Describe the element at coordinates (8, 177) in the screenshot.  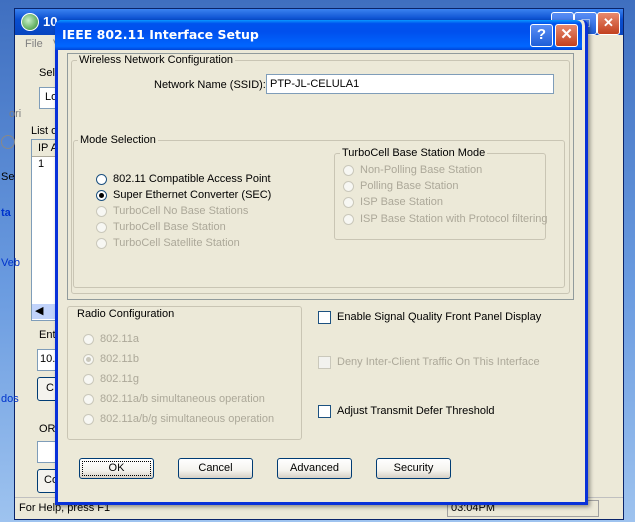
I see `left-cut-text-2: Se` at that location.